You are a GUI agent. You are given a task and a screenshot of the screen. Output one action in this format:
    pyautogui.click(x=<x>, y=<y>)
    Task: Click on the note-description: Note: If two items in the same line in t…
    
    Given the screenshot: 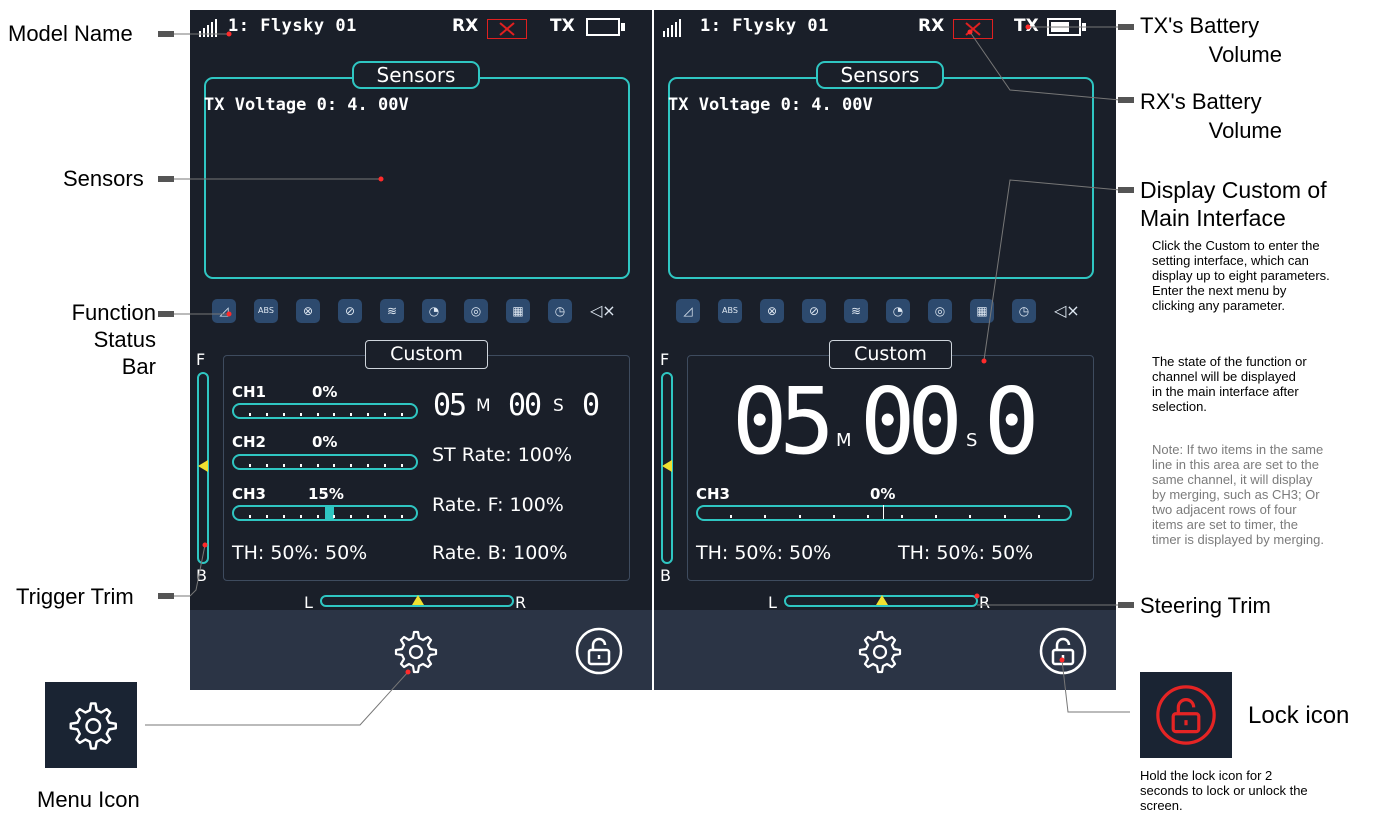 What is the action you would take?
    pyautogui.click(x=1238, y=494)
    